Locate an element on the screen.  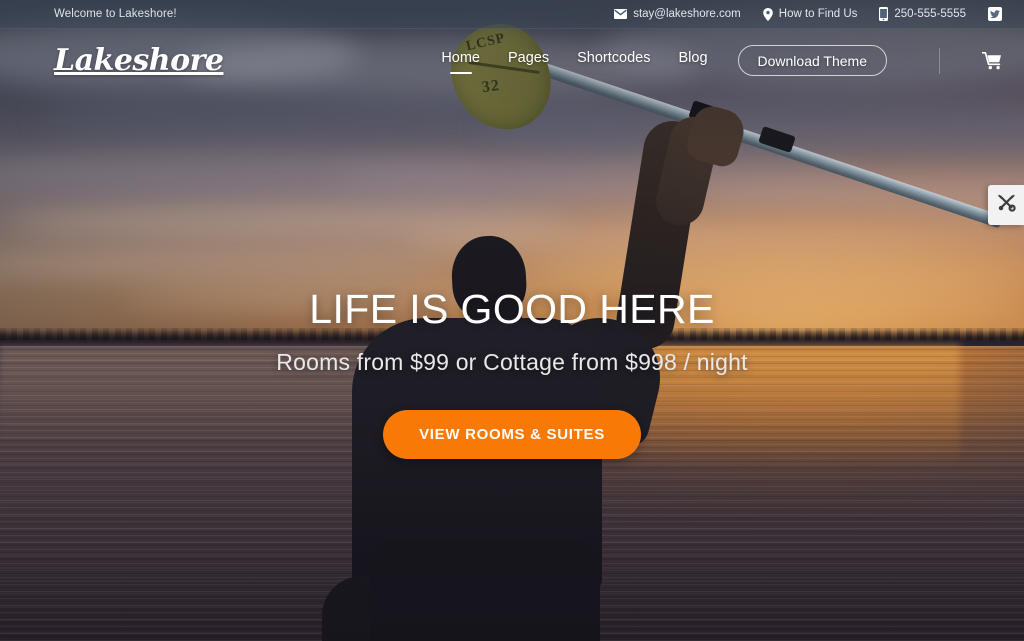
welcome-message: Welcome to Lakeshore! is located at coordinates (115, 14).